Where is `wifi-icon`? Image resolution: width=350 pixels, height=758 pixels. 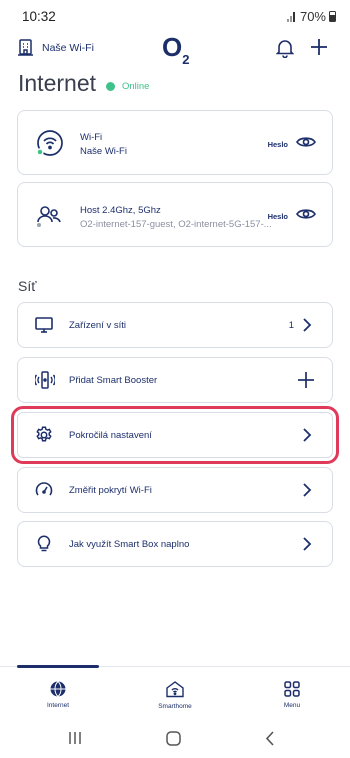 wifi-icon is located at coordinates (49, 143).